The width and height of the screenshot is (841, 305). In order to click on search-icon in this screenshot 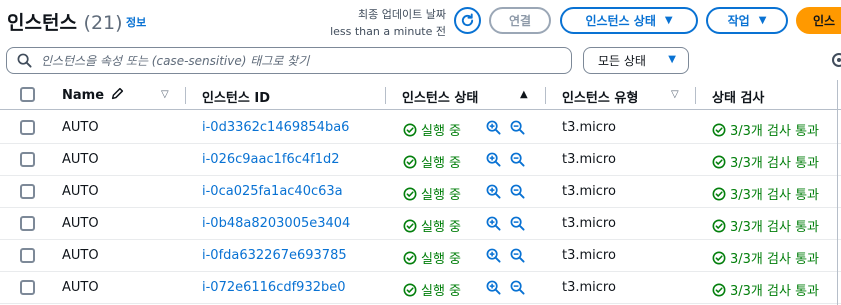, I will do `click(24, 60)`.